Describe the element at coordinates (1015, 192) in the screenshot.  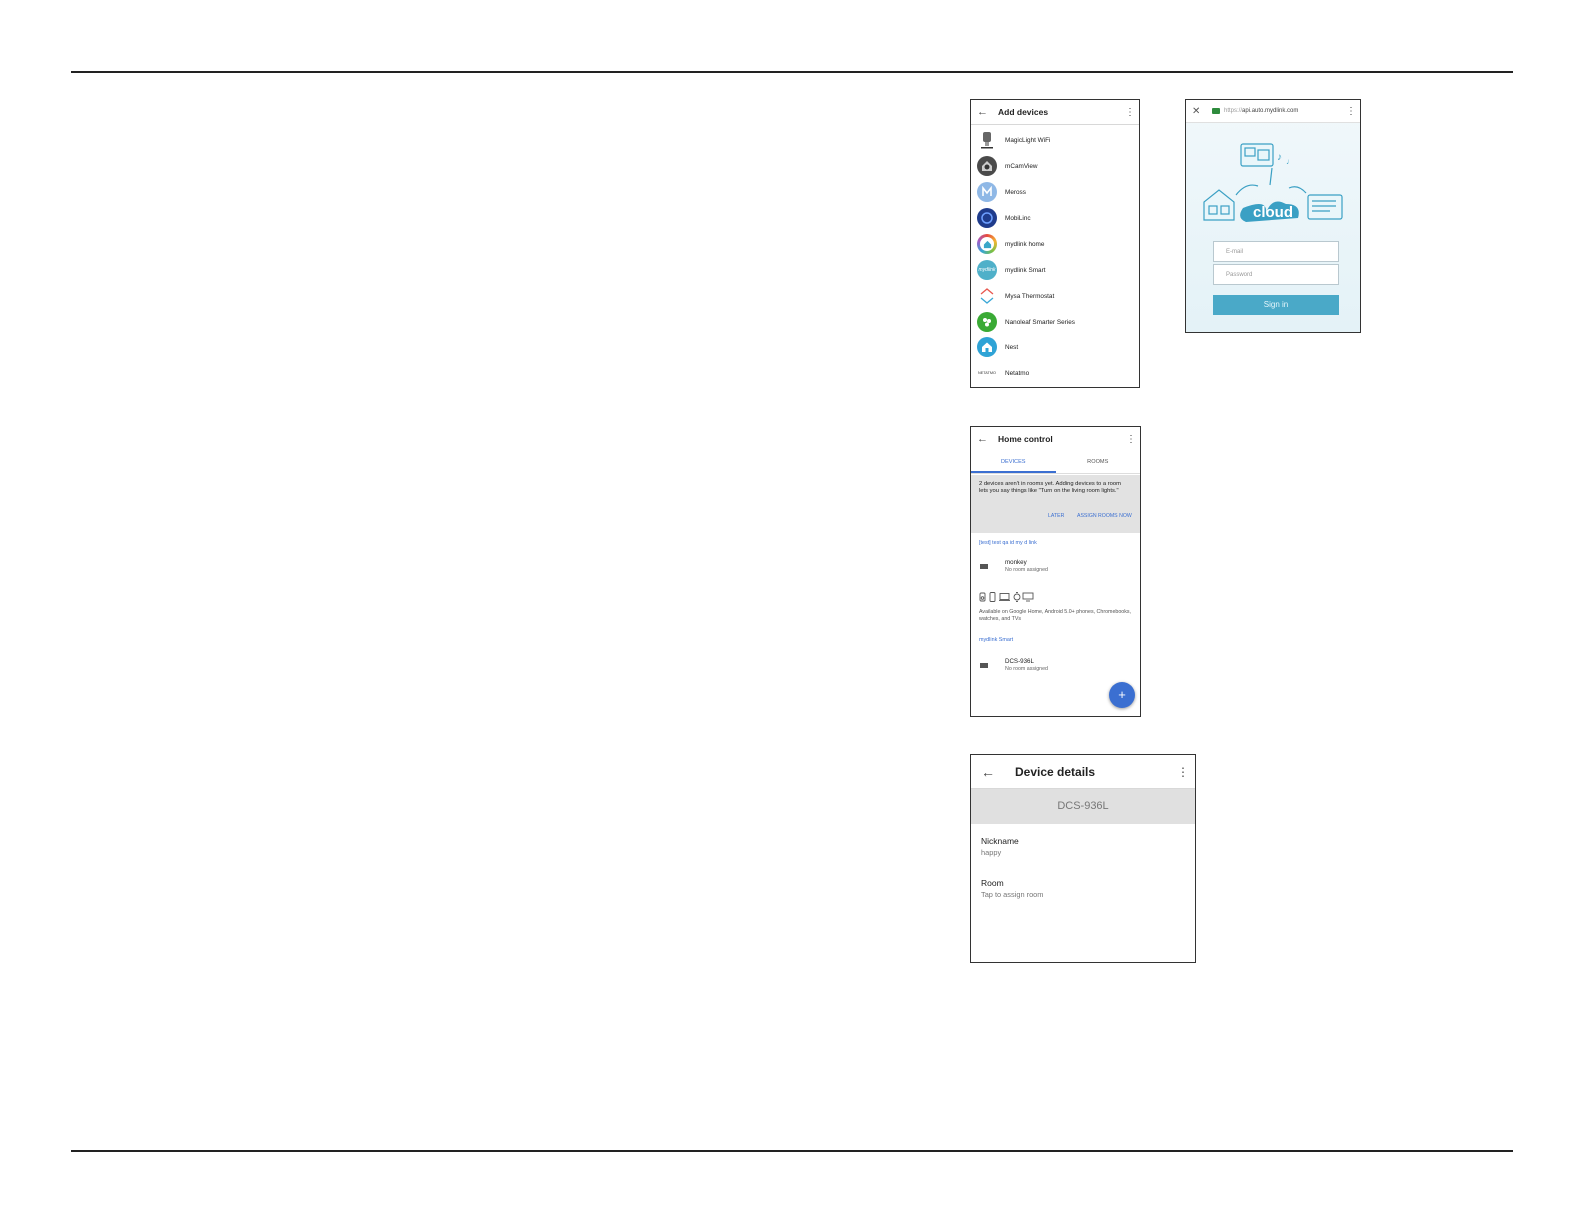
I see `list-item-label: Meross` at that location.